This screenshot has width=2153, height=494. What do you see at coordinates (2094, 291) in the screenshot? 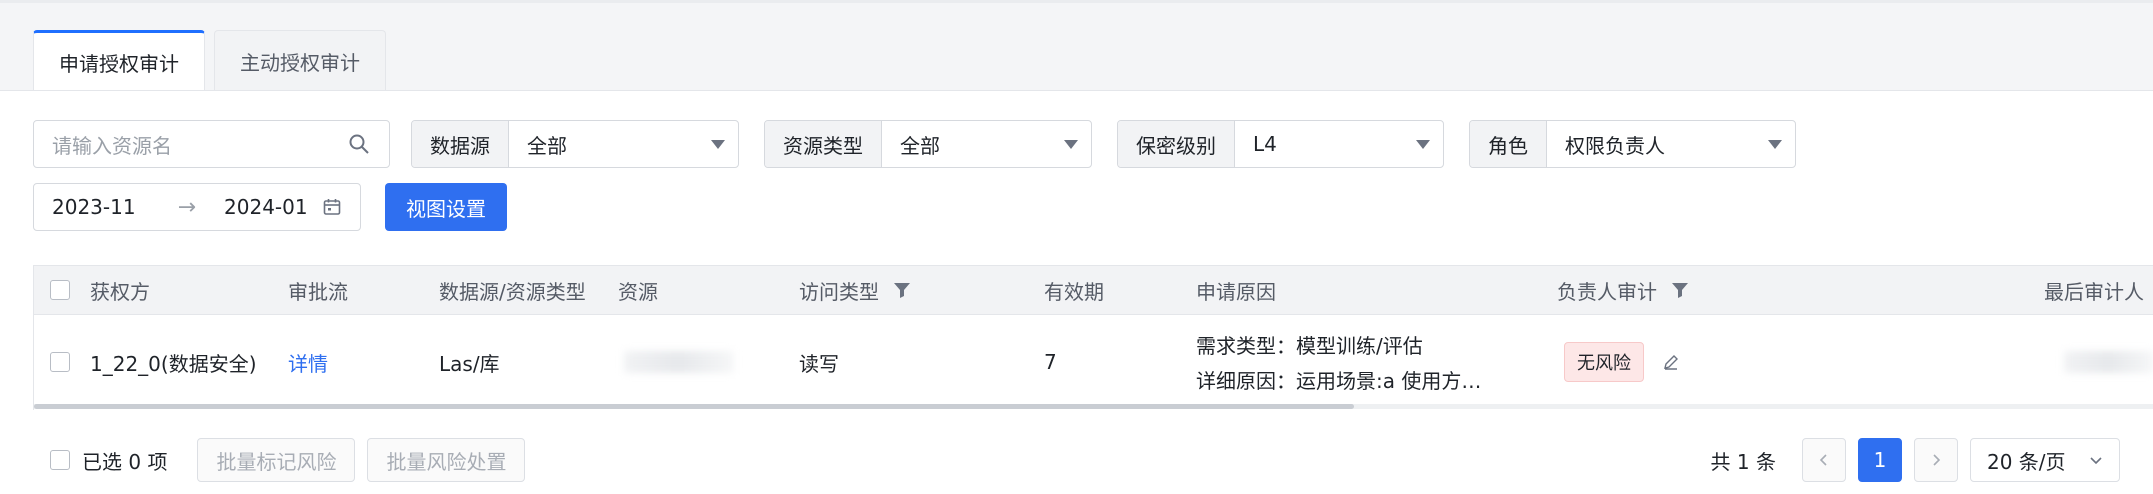
I see `header-last-auditor: 最后审计人` at bounding box center [2094, 291].